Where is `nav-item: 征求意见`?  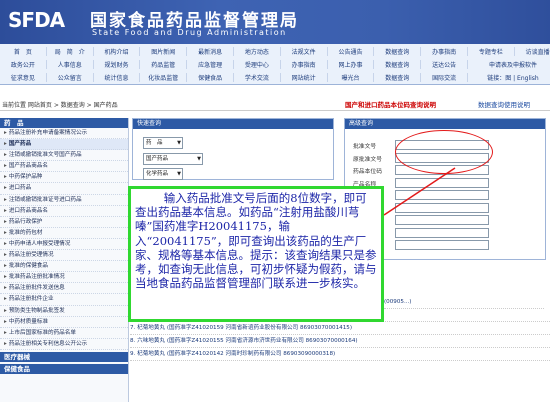
nav-item: 征求意见 is located at coordinates (23, 77).